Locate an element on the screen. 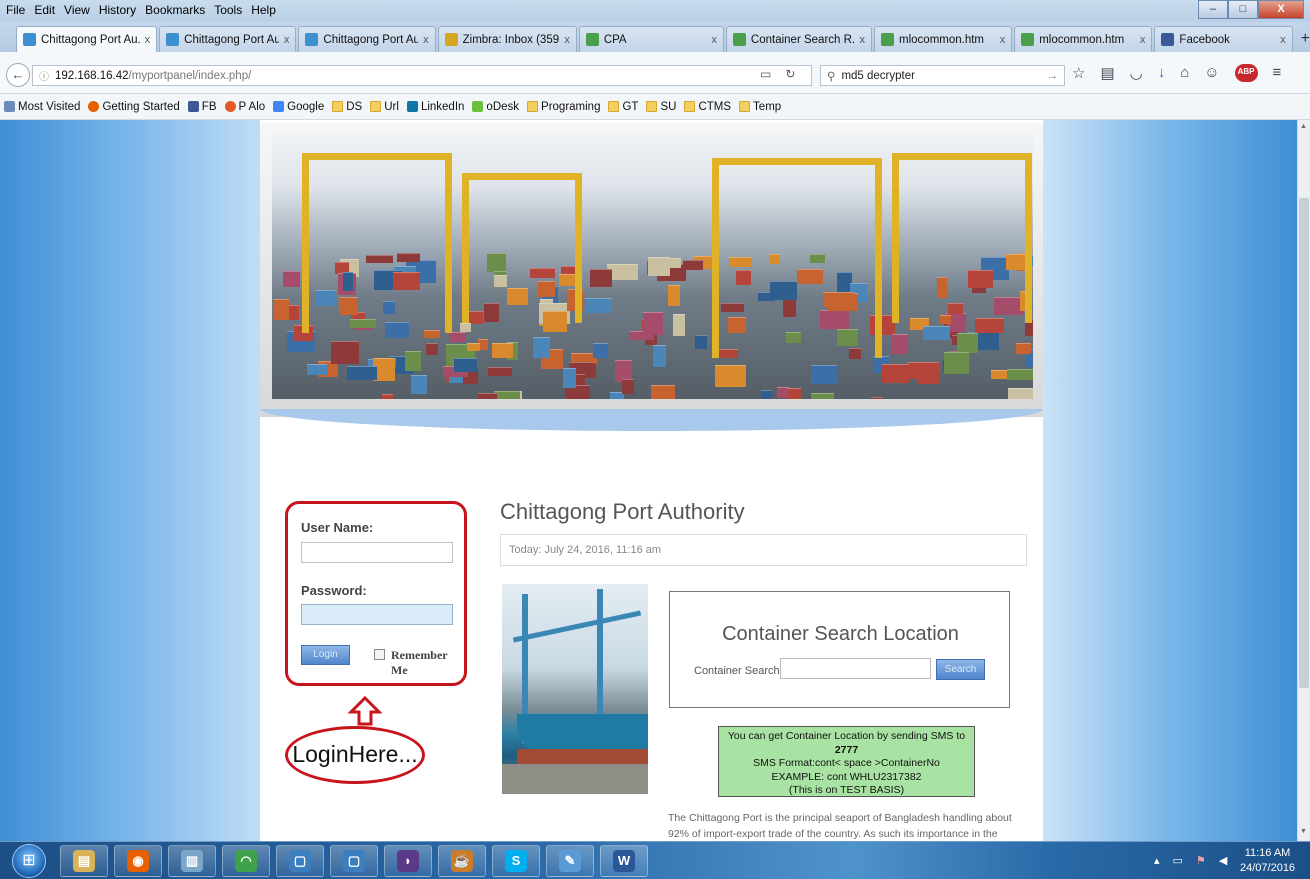 The width and height of the screenshot is (1310, 879). bookmark-getting-started: Getting Started is located at coordinates (134, 107).